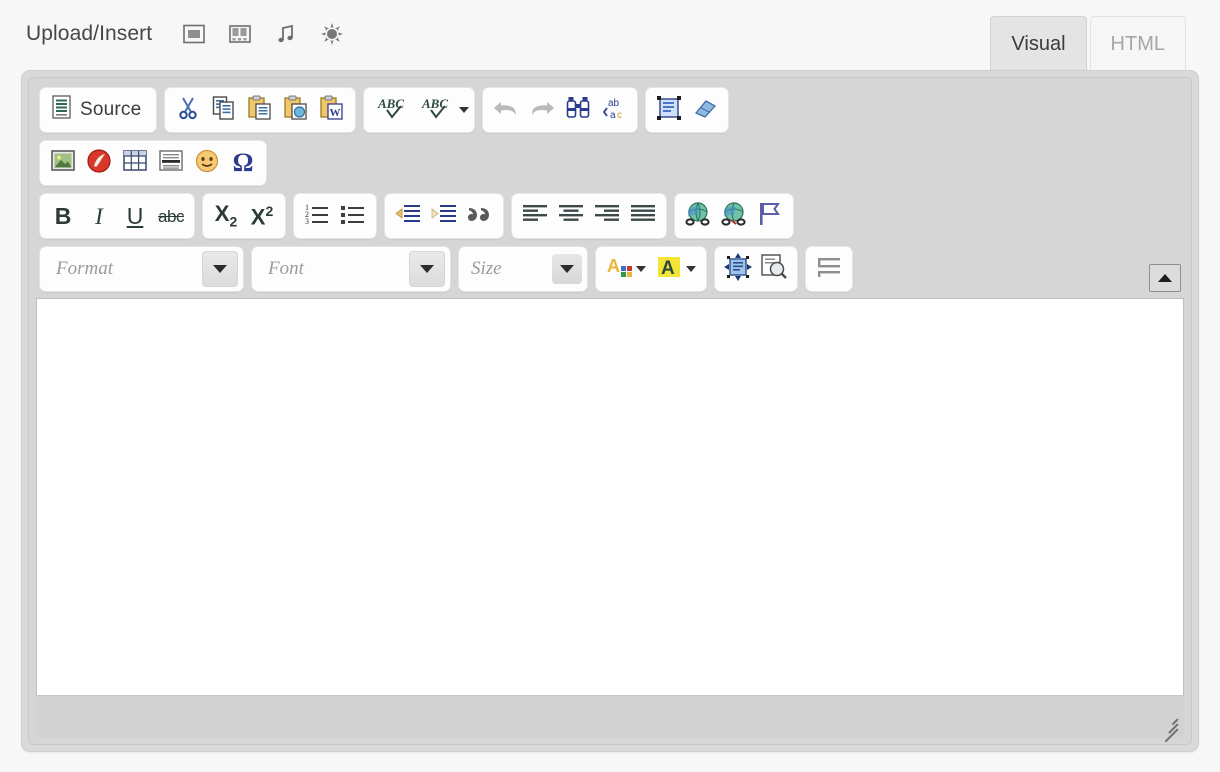  I want to click on flash-icon, so click(99, 163).